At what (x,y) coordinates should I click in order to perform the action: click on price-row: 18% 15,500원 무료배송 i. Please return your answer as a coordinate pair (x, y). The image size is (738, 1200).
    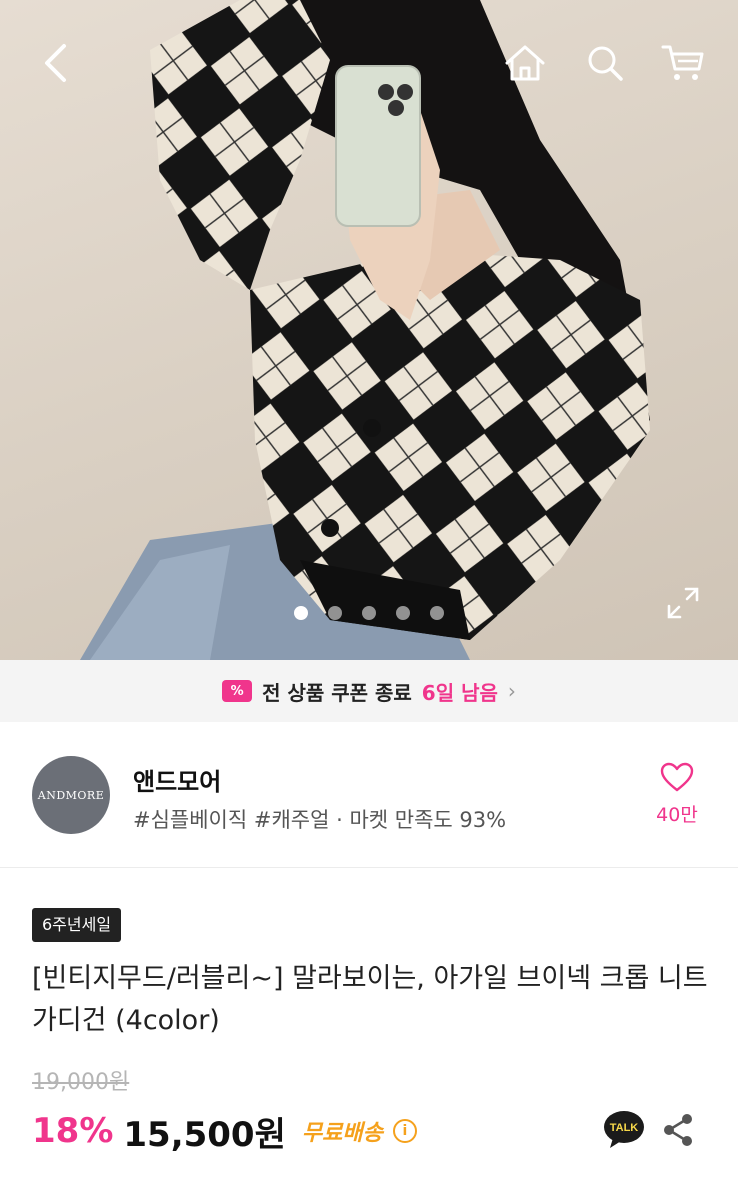
    Looking at the image, I should click on (224, 1131).